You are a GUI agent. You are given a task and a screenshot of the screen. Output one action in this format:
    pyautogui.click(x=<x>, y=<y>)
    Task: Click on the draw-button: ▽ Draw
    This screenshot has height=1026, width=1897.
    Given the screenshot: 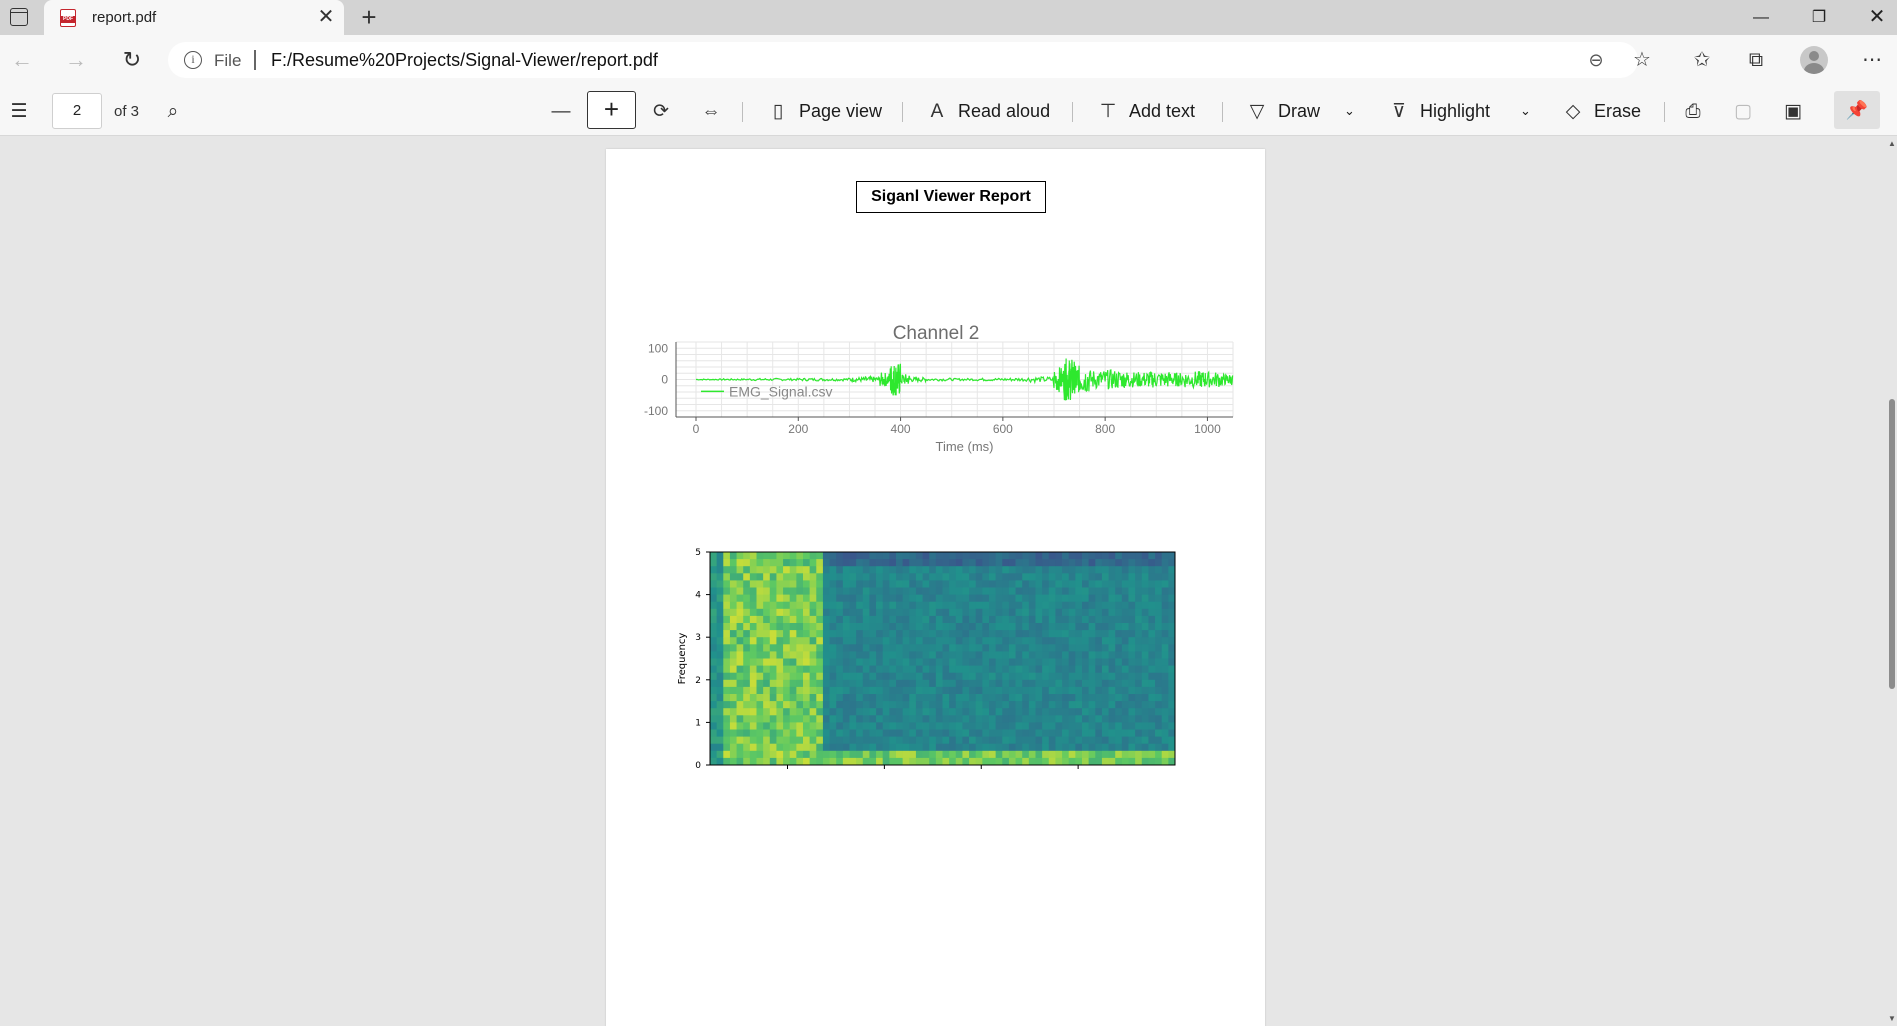 What is the action you would take?
    pyautogui.click(x=1282, y=111)
    